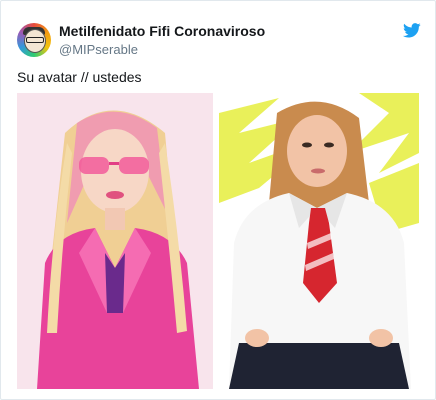  I want to click on twitter-bird-icon, so click(412, 30).